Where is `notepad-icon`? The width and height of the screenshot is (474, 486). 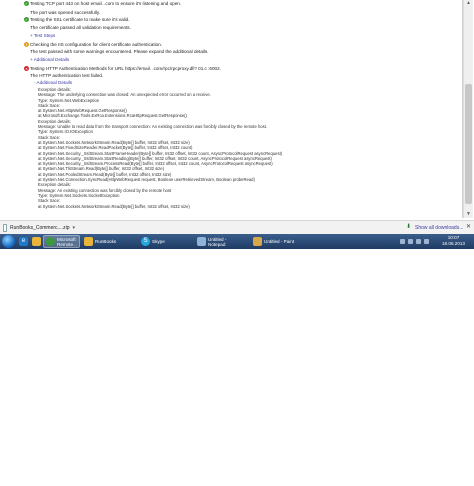
notepad-icon is located at coordinates (201, 241).